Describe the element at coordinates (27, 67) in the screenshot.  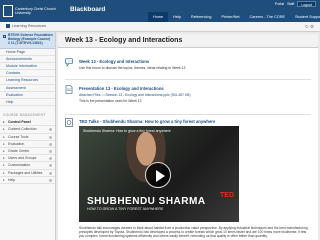
I see `sidebar-item-module-information: Module Information` at that location.